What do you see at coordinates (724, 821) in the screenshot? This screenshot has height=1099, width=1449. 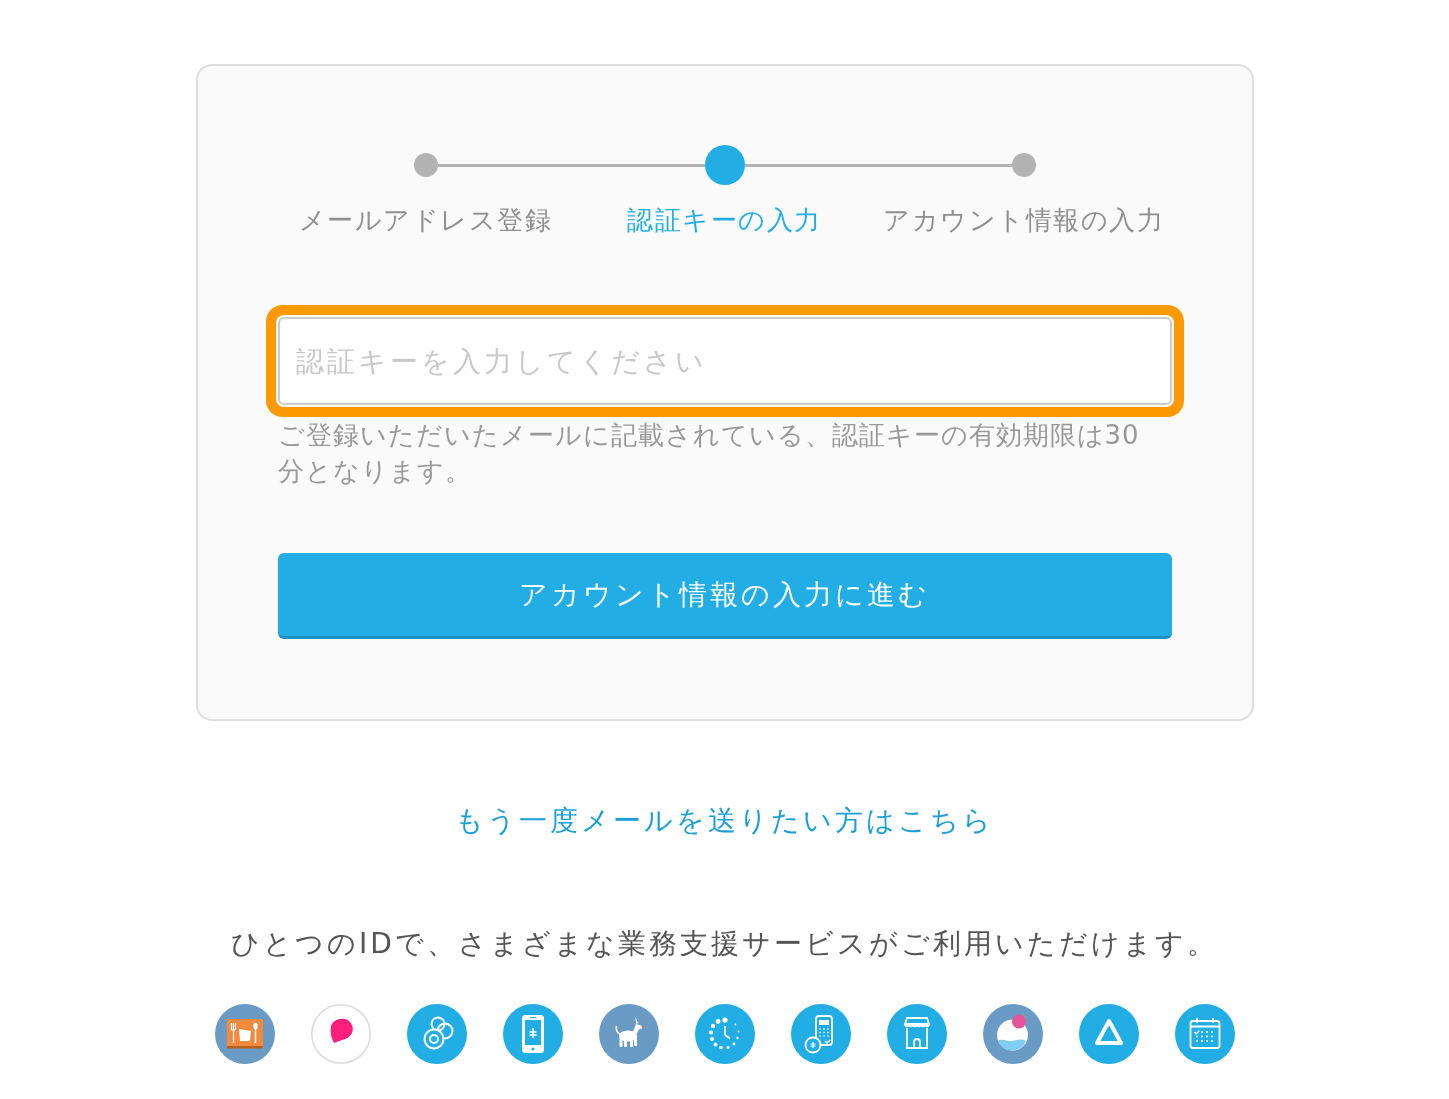 I see `resend-email-link: もう一度メールを送りたい方はこちら` at bounding box center [724, 821].